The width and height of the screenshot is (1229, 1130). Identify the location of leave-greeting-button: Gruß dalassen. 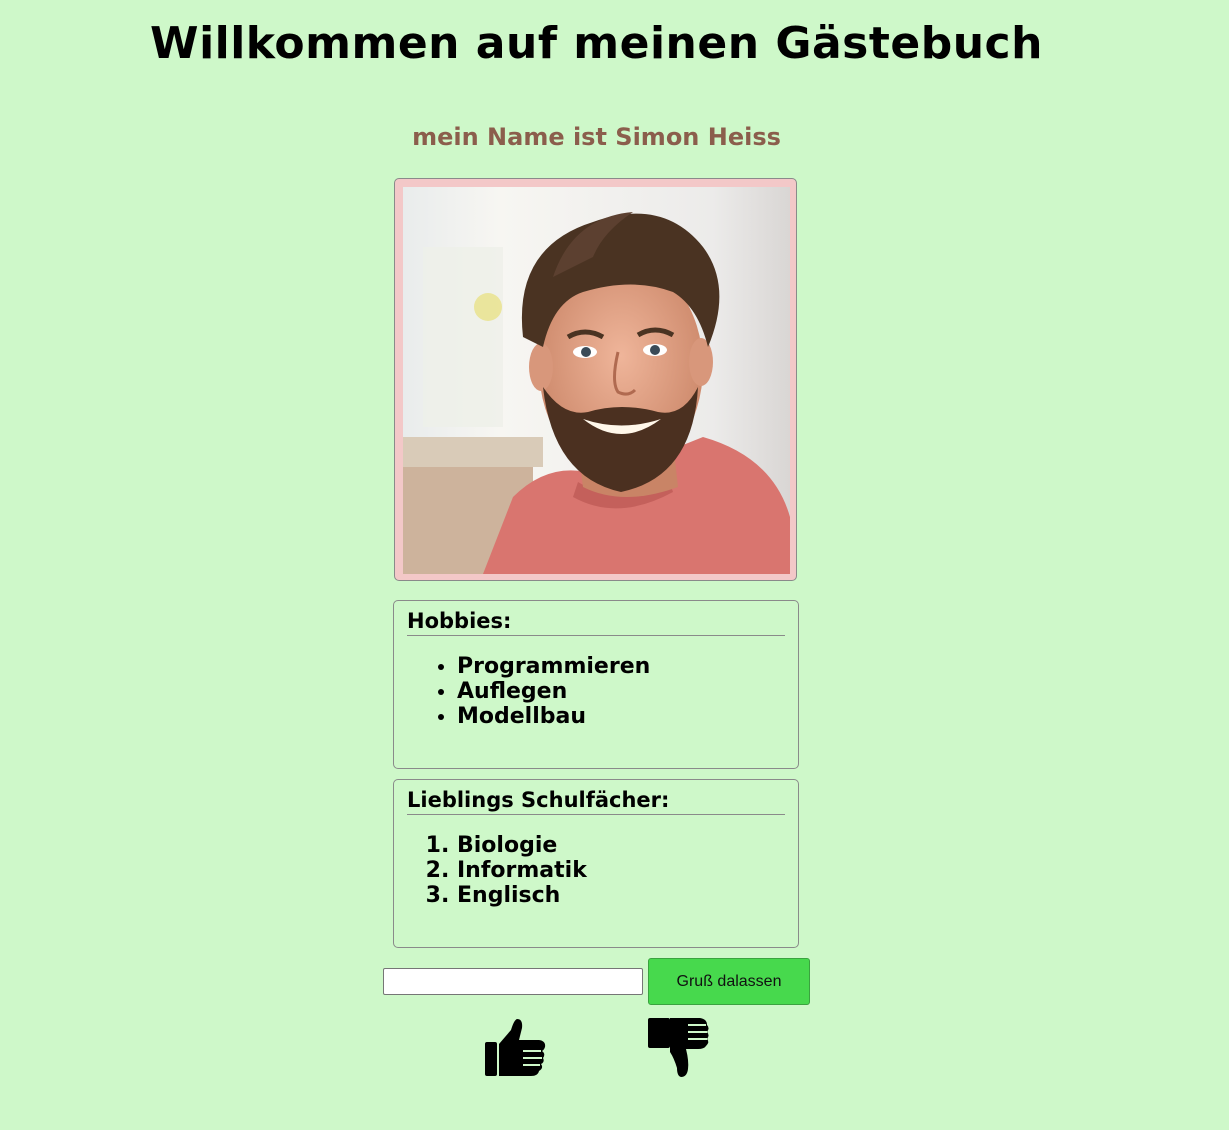
(729, 981).